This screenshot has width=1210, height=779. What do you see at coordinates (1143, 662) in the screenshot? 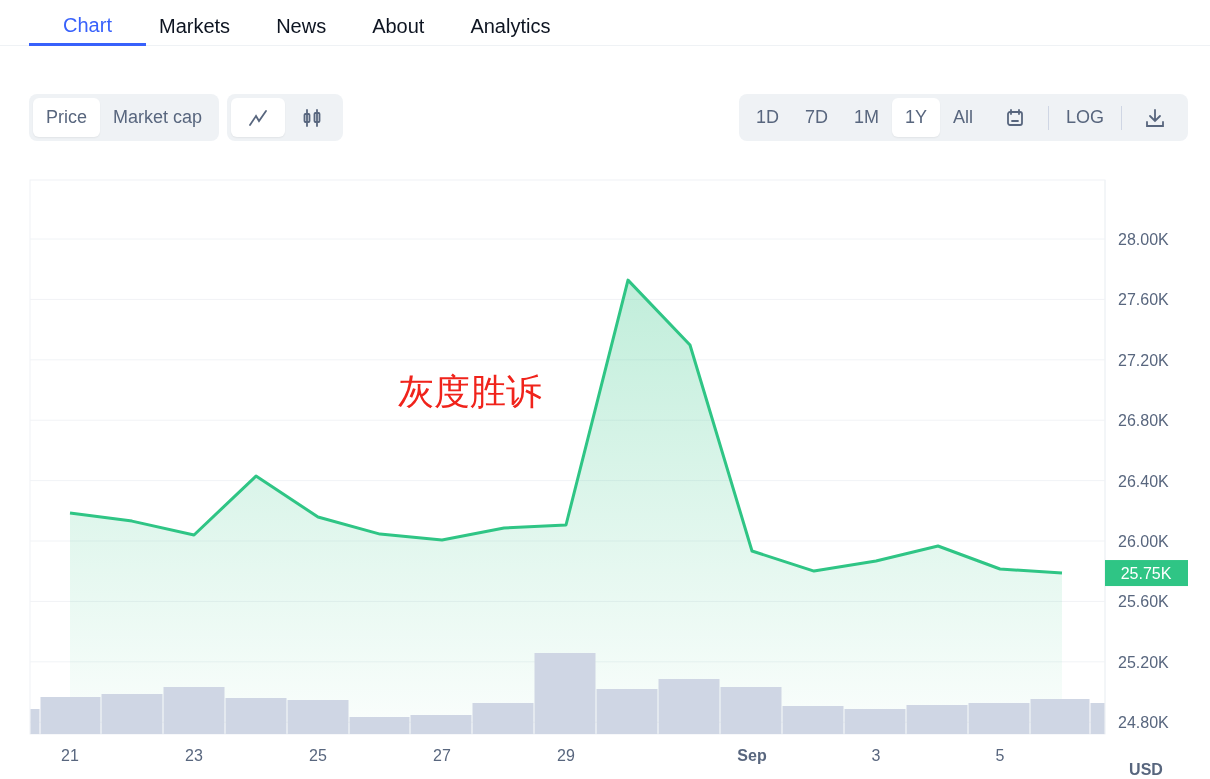
I see `y-axis-label: 25.20K` at bounding box center [1143, 662].